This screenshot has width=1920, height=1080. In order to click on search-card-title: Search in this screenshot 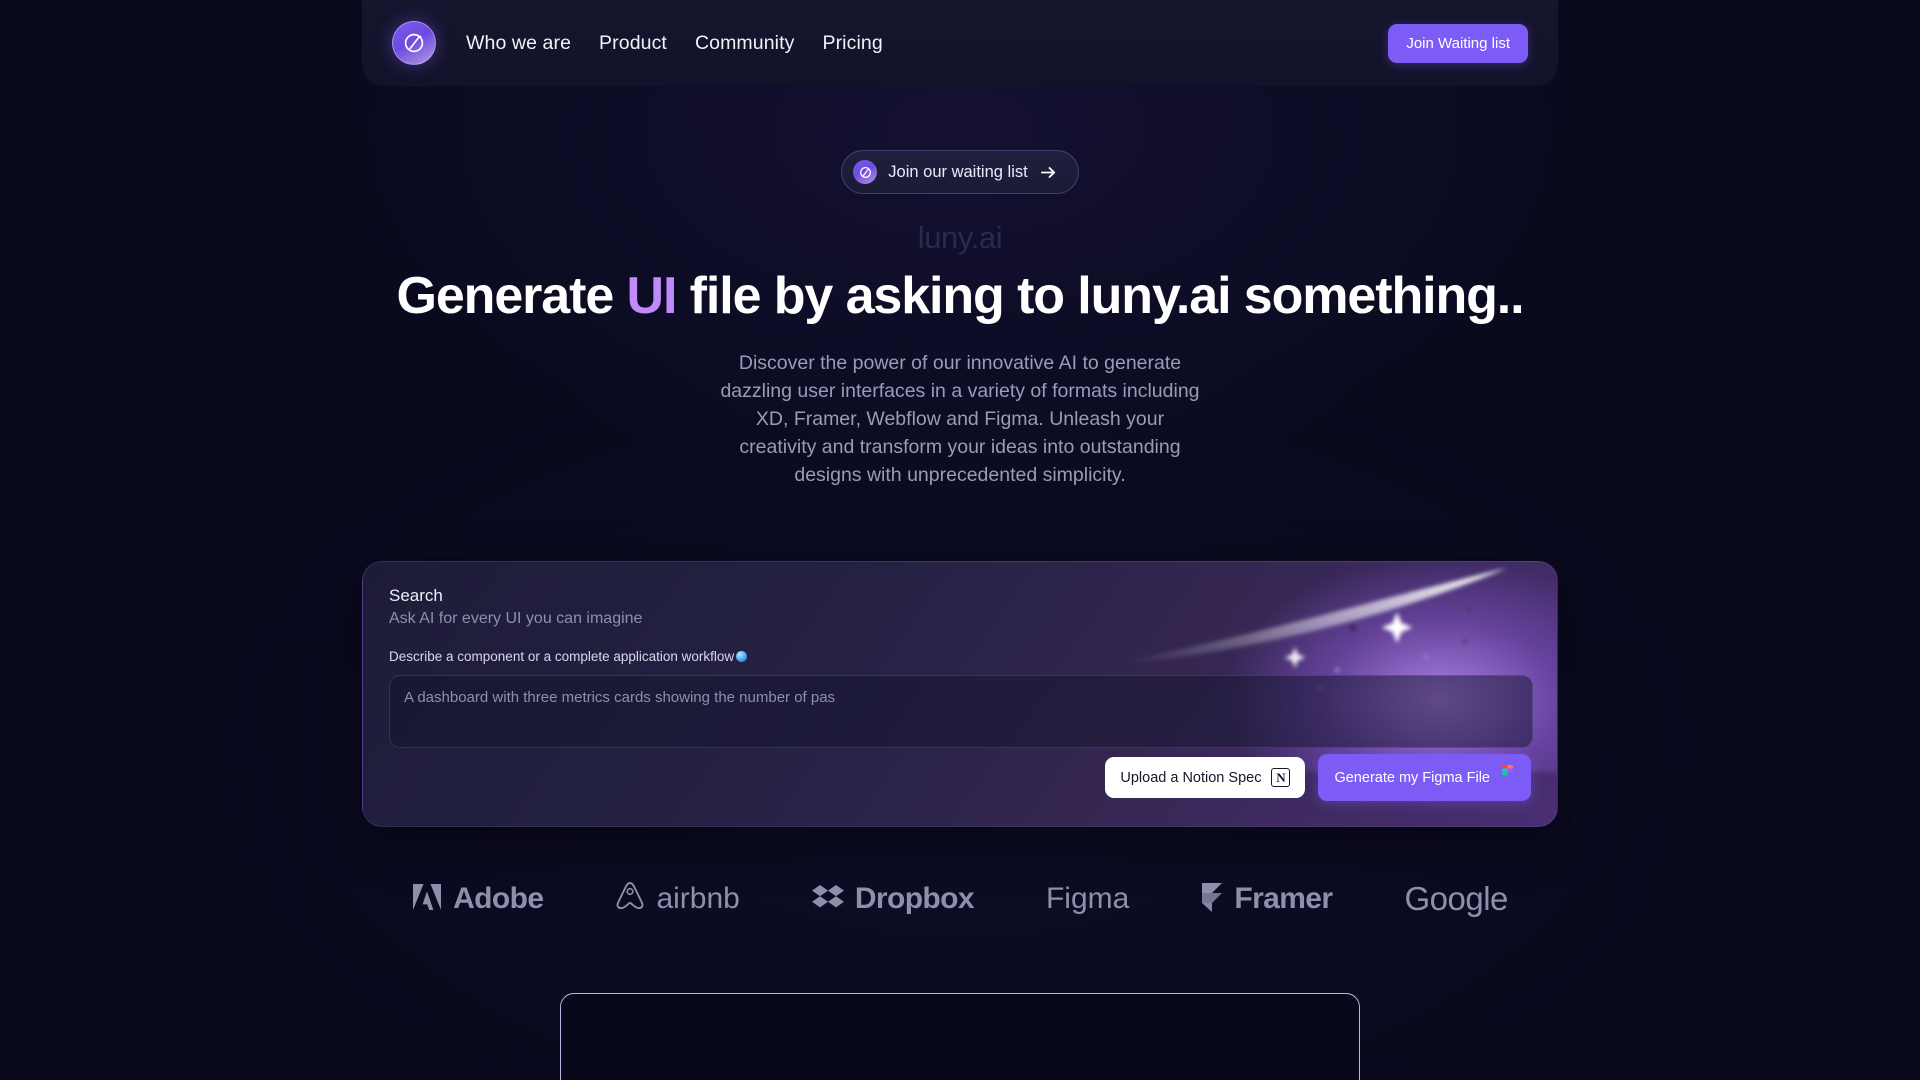, I will do `click(416, 595)`.